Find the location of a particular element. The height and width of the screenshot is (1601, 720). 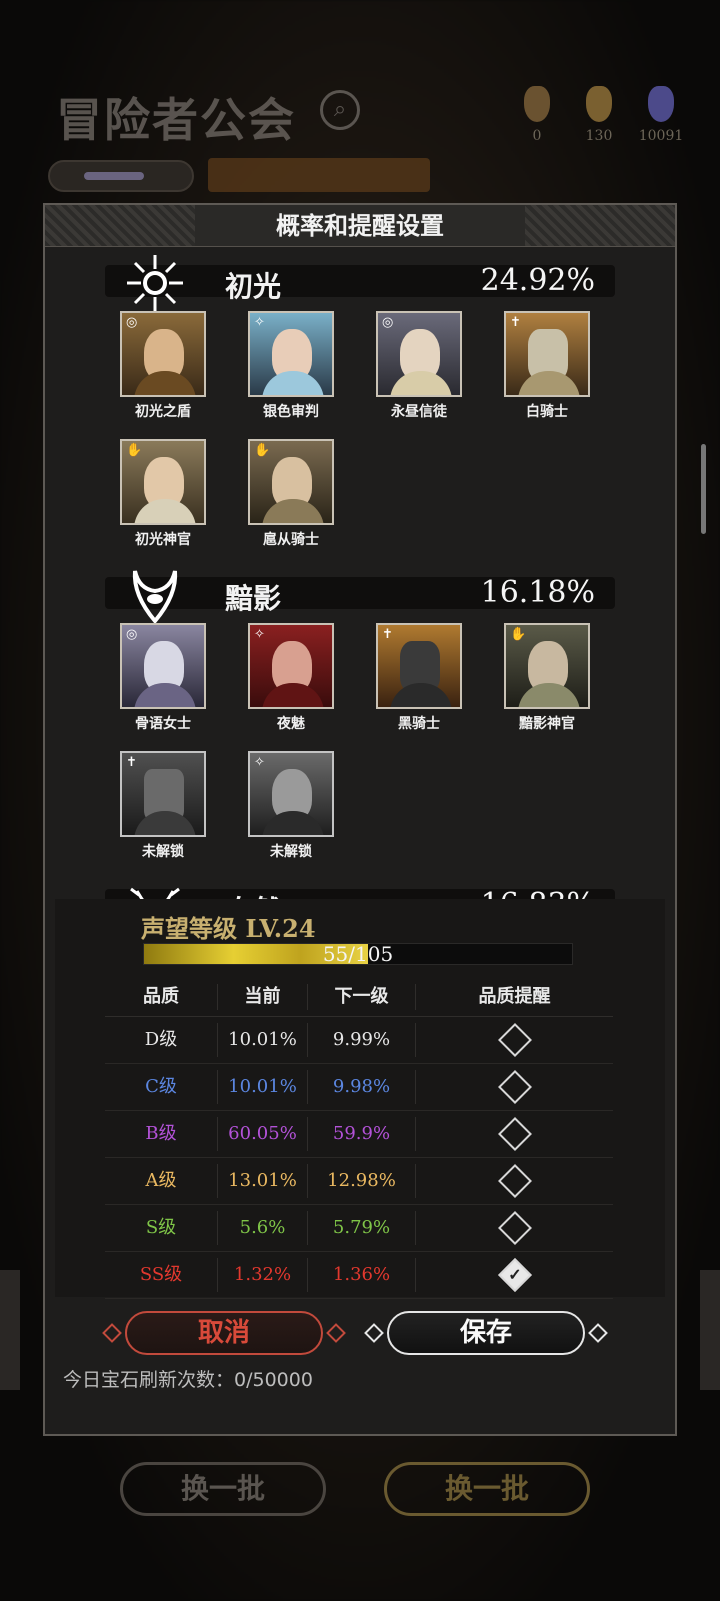

resource-1: 0 is located at coordinates (537, 115).